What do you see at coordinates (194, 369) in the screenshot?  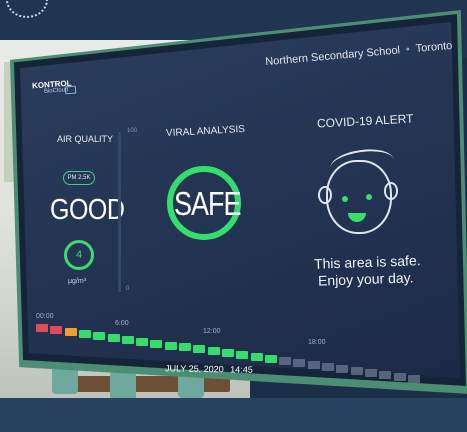 I see `timeline-date: JULY 25, 2020` at bounding box center [194, 369].